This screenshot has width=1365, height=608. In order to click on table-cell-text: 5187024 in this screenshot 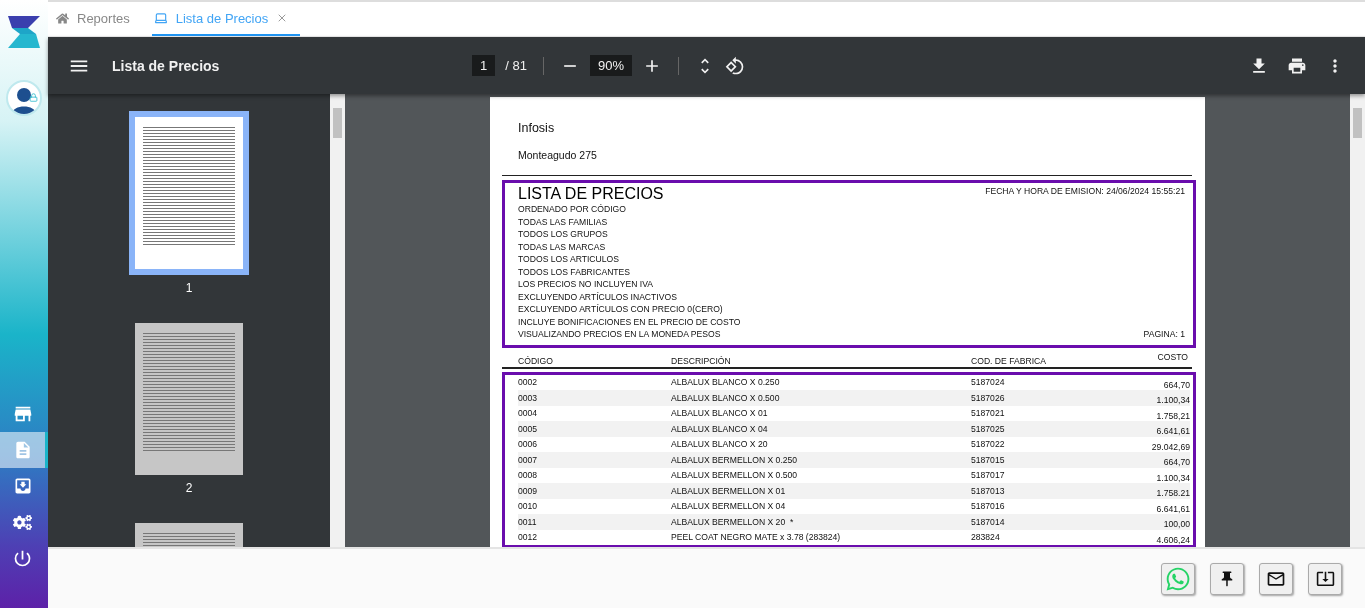, I will do `click(988, 382)`.